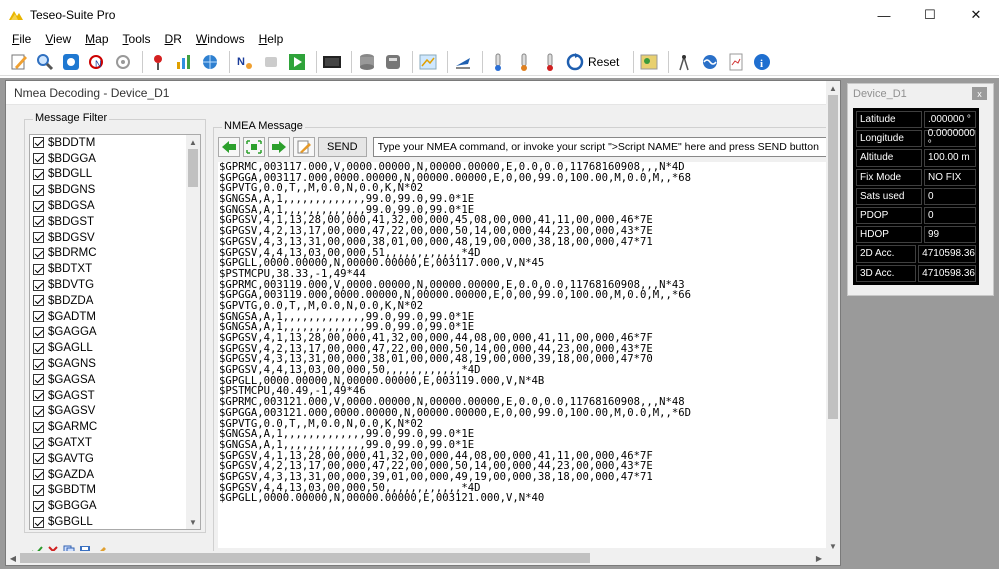 The width and height of the screenshot is (999, 569). I want to click on filter-item: $BDGSA, so click(115, 206).